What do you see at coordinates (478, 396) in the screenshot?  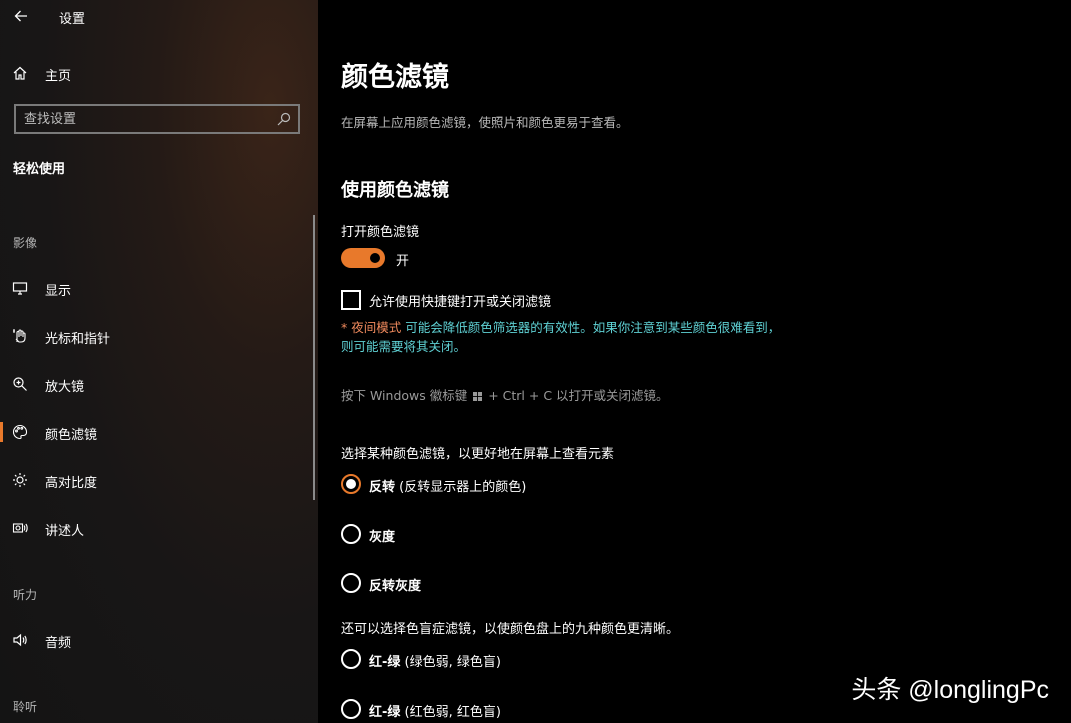 I see `windows-logo-icon` at bounding box center [478, 396].